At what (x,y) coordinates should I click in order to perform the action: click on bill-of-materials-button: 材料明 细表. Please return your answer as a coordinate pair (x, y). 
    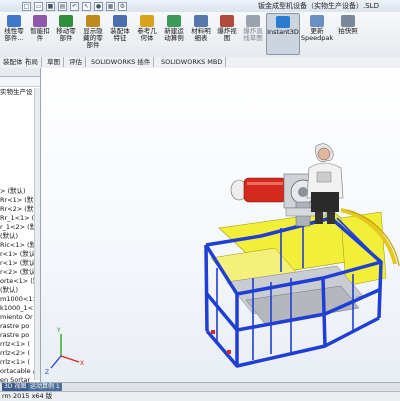
    Looking at the image, I should click on (201, 27).